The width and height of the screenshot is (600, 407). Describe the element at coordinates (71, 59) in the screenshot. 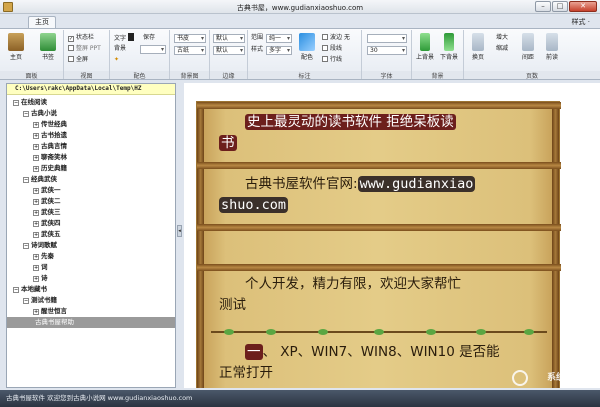

I see `fullscreen-checkbox` at that location.